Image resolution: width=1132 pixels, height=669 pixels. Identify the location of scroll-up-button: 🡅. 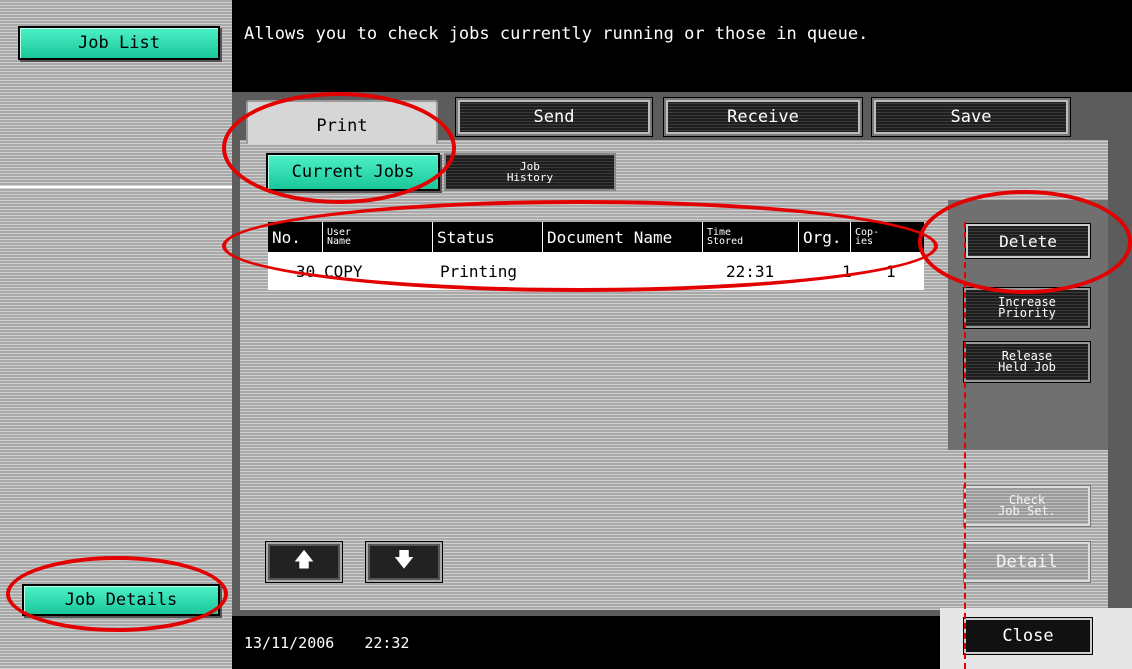
(304, 562).